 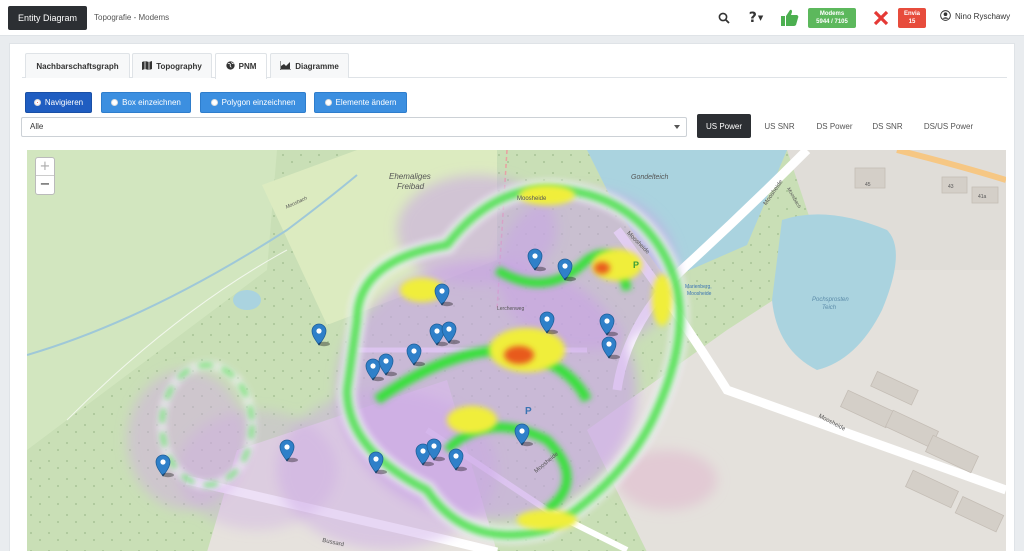 What do you see at coordinates (354, 127) in the screenshot?
I see `filter-select: Alle` at bounding box center [354, 127].